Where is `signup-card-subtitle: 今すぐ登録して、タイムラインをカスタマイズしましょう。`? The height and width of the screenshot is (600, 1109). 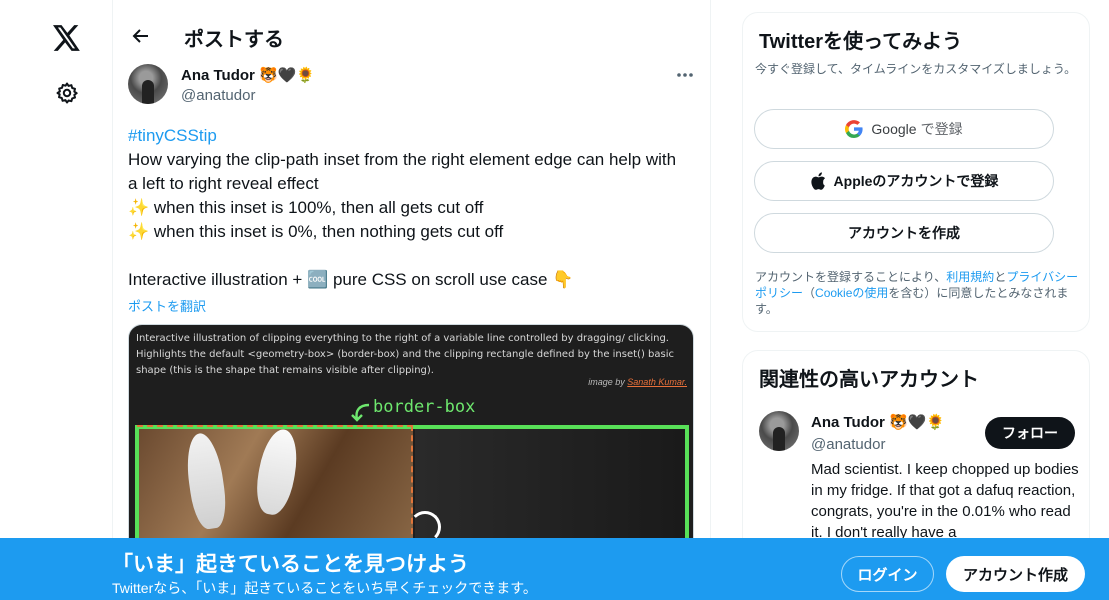
signup-card-subtitle: 今すぐ登録して、タイムラインをカスタマイズしましょう。 is located at coordinates (916, 69).